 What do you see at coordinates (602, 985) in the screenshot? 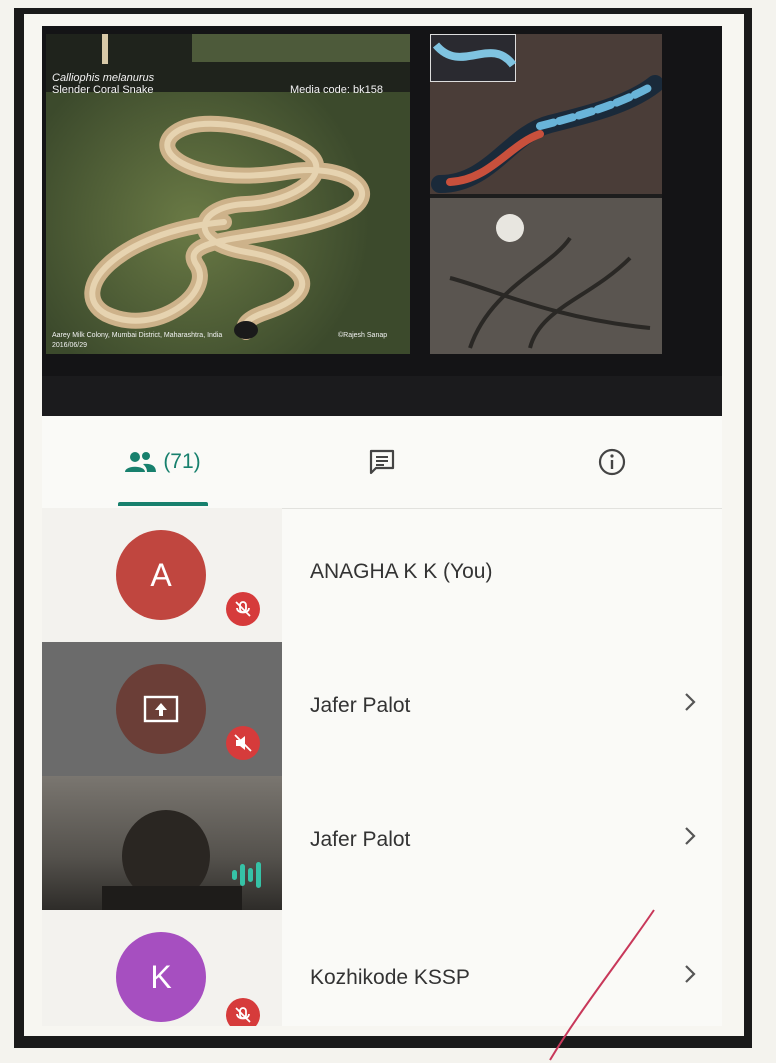
I see `pen-stroke` at bounding box center [602, 985].